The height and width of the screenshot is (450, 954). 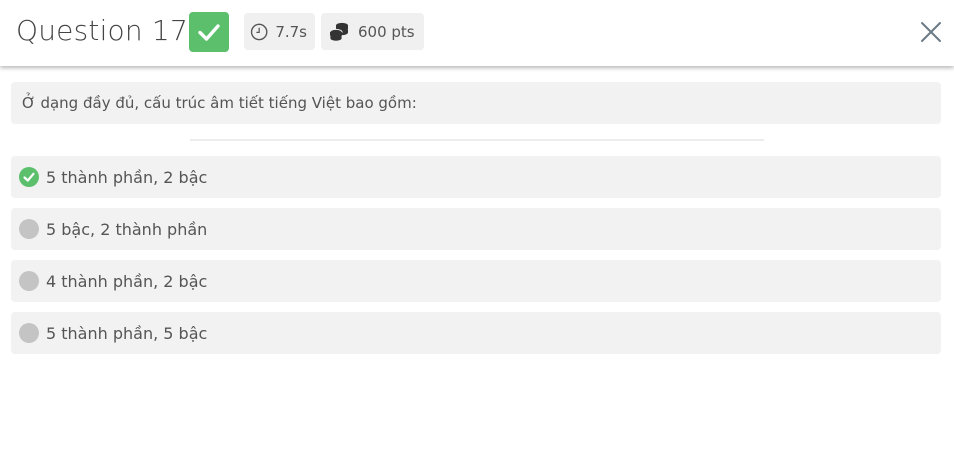 I want to click on coins-icon, so click(x=338, y=31).